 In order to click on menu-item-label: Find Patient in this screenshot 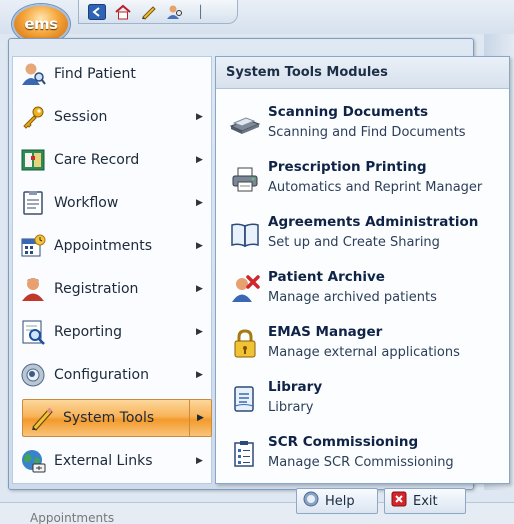, I will do `click(95, 74)`.